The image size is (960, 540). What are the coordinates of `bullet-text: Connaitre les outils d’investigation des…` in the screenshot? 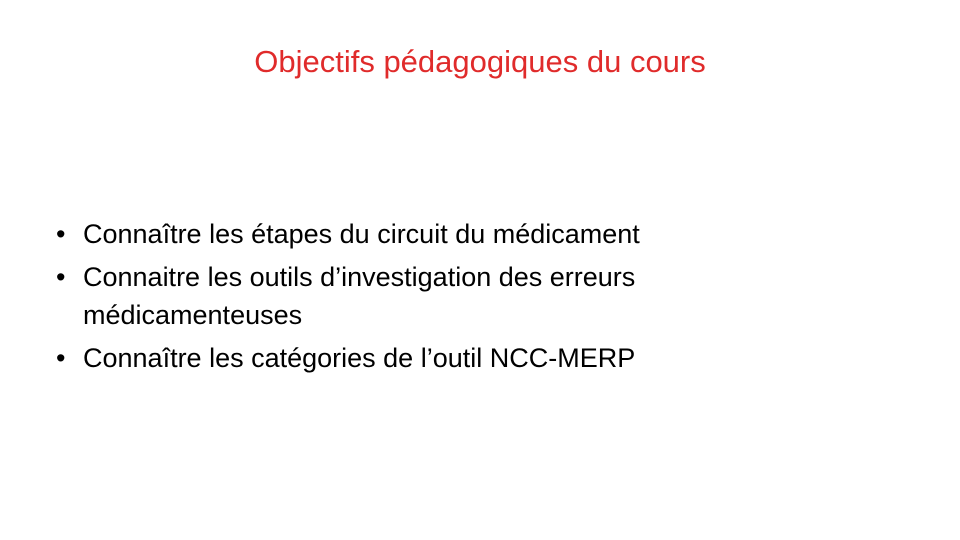 It's located at (359, 296).